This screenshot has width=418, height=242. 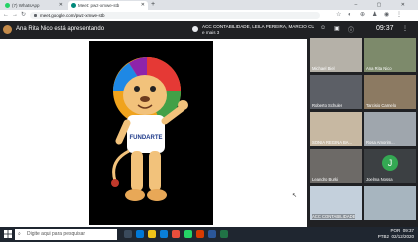 What do you see at coordinates (405, 28) in the screenshot?
I see `more-options-icon: ⋮` at bounding box center [405, 28].